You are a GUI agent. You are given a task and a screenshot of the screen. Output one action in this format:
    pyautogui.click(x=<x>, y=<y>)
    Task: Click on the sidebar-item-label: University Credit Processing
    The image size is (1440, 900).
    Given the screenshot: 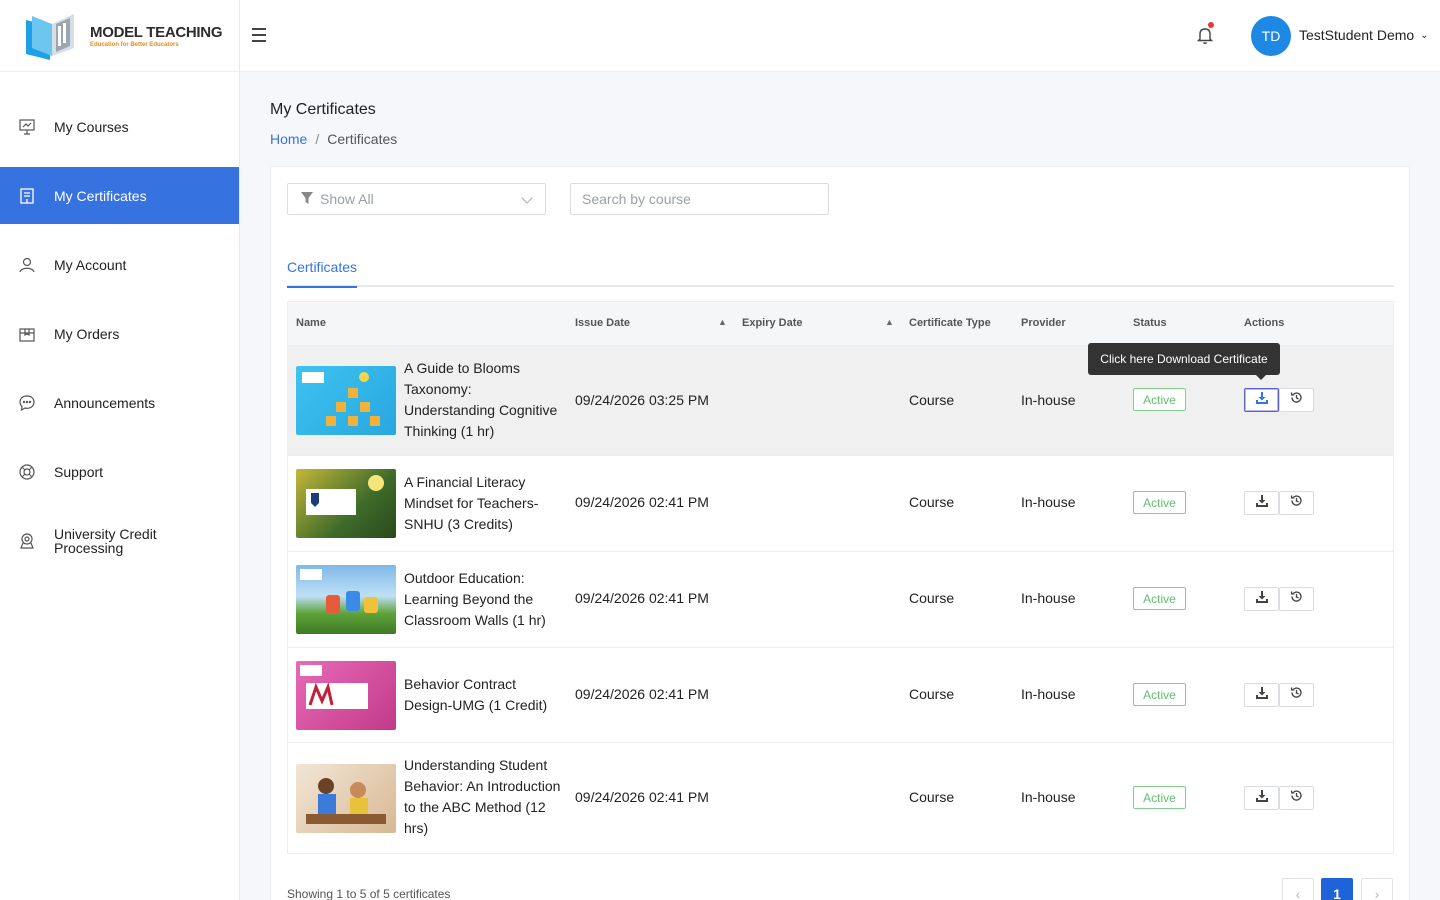 What is the action you would take?
    pyautogui.click(x=105, y=540)
    